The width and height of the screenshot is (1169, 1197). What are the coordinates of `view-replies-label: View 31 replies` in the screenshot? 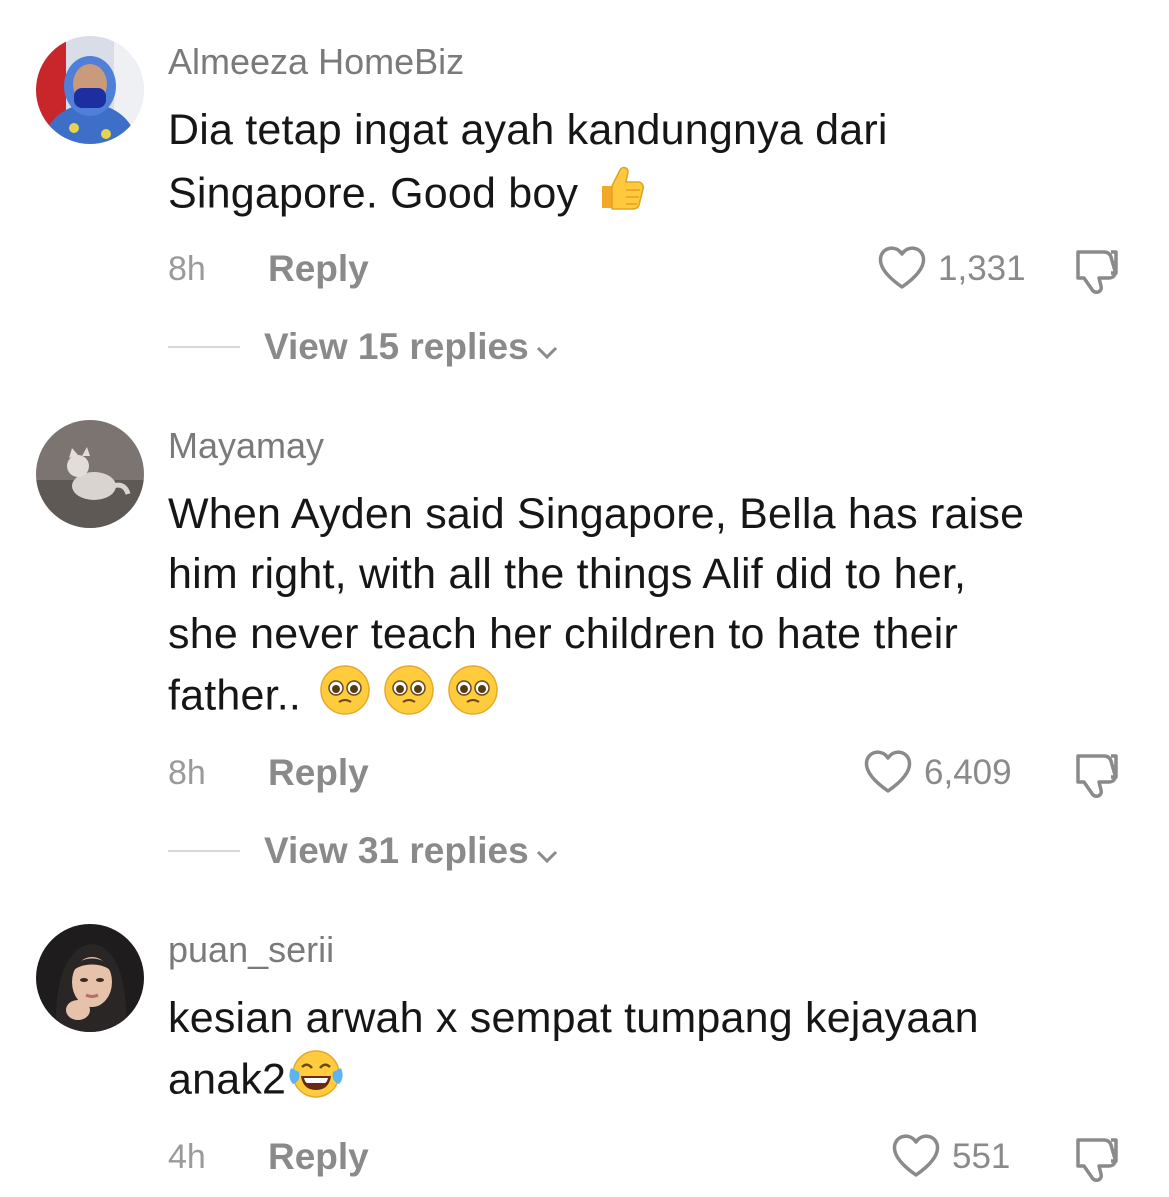 It's located at (411, 852).